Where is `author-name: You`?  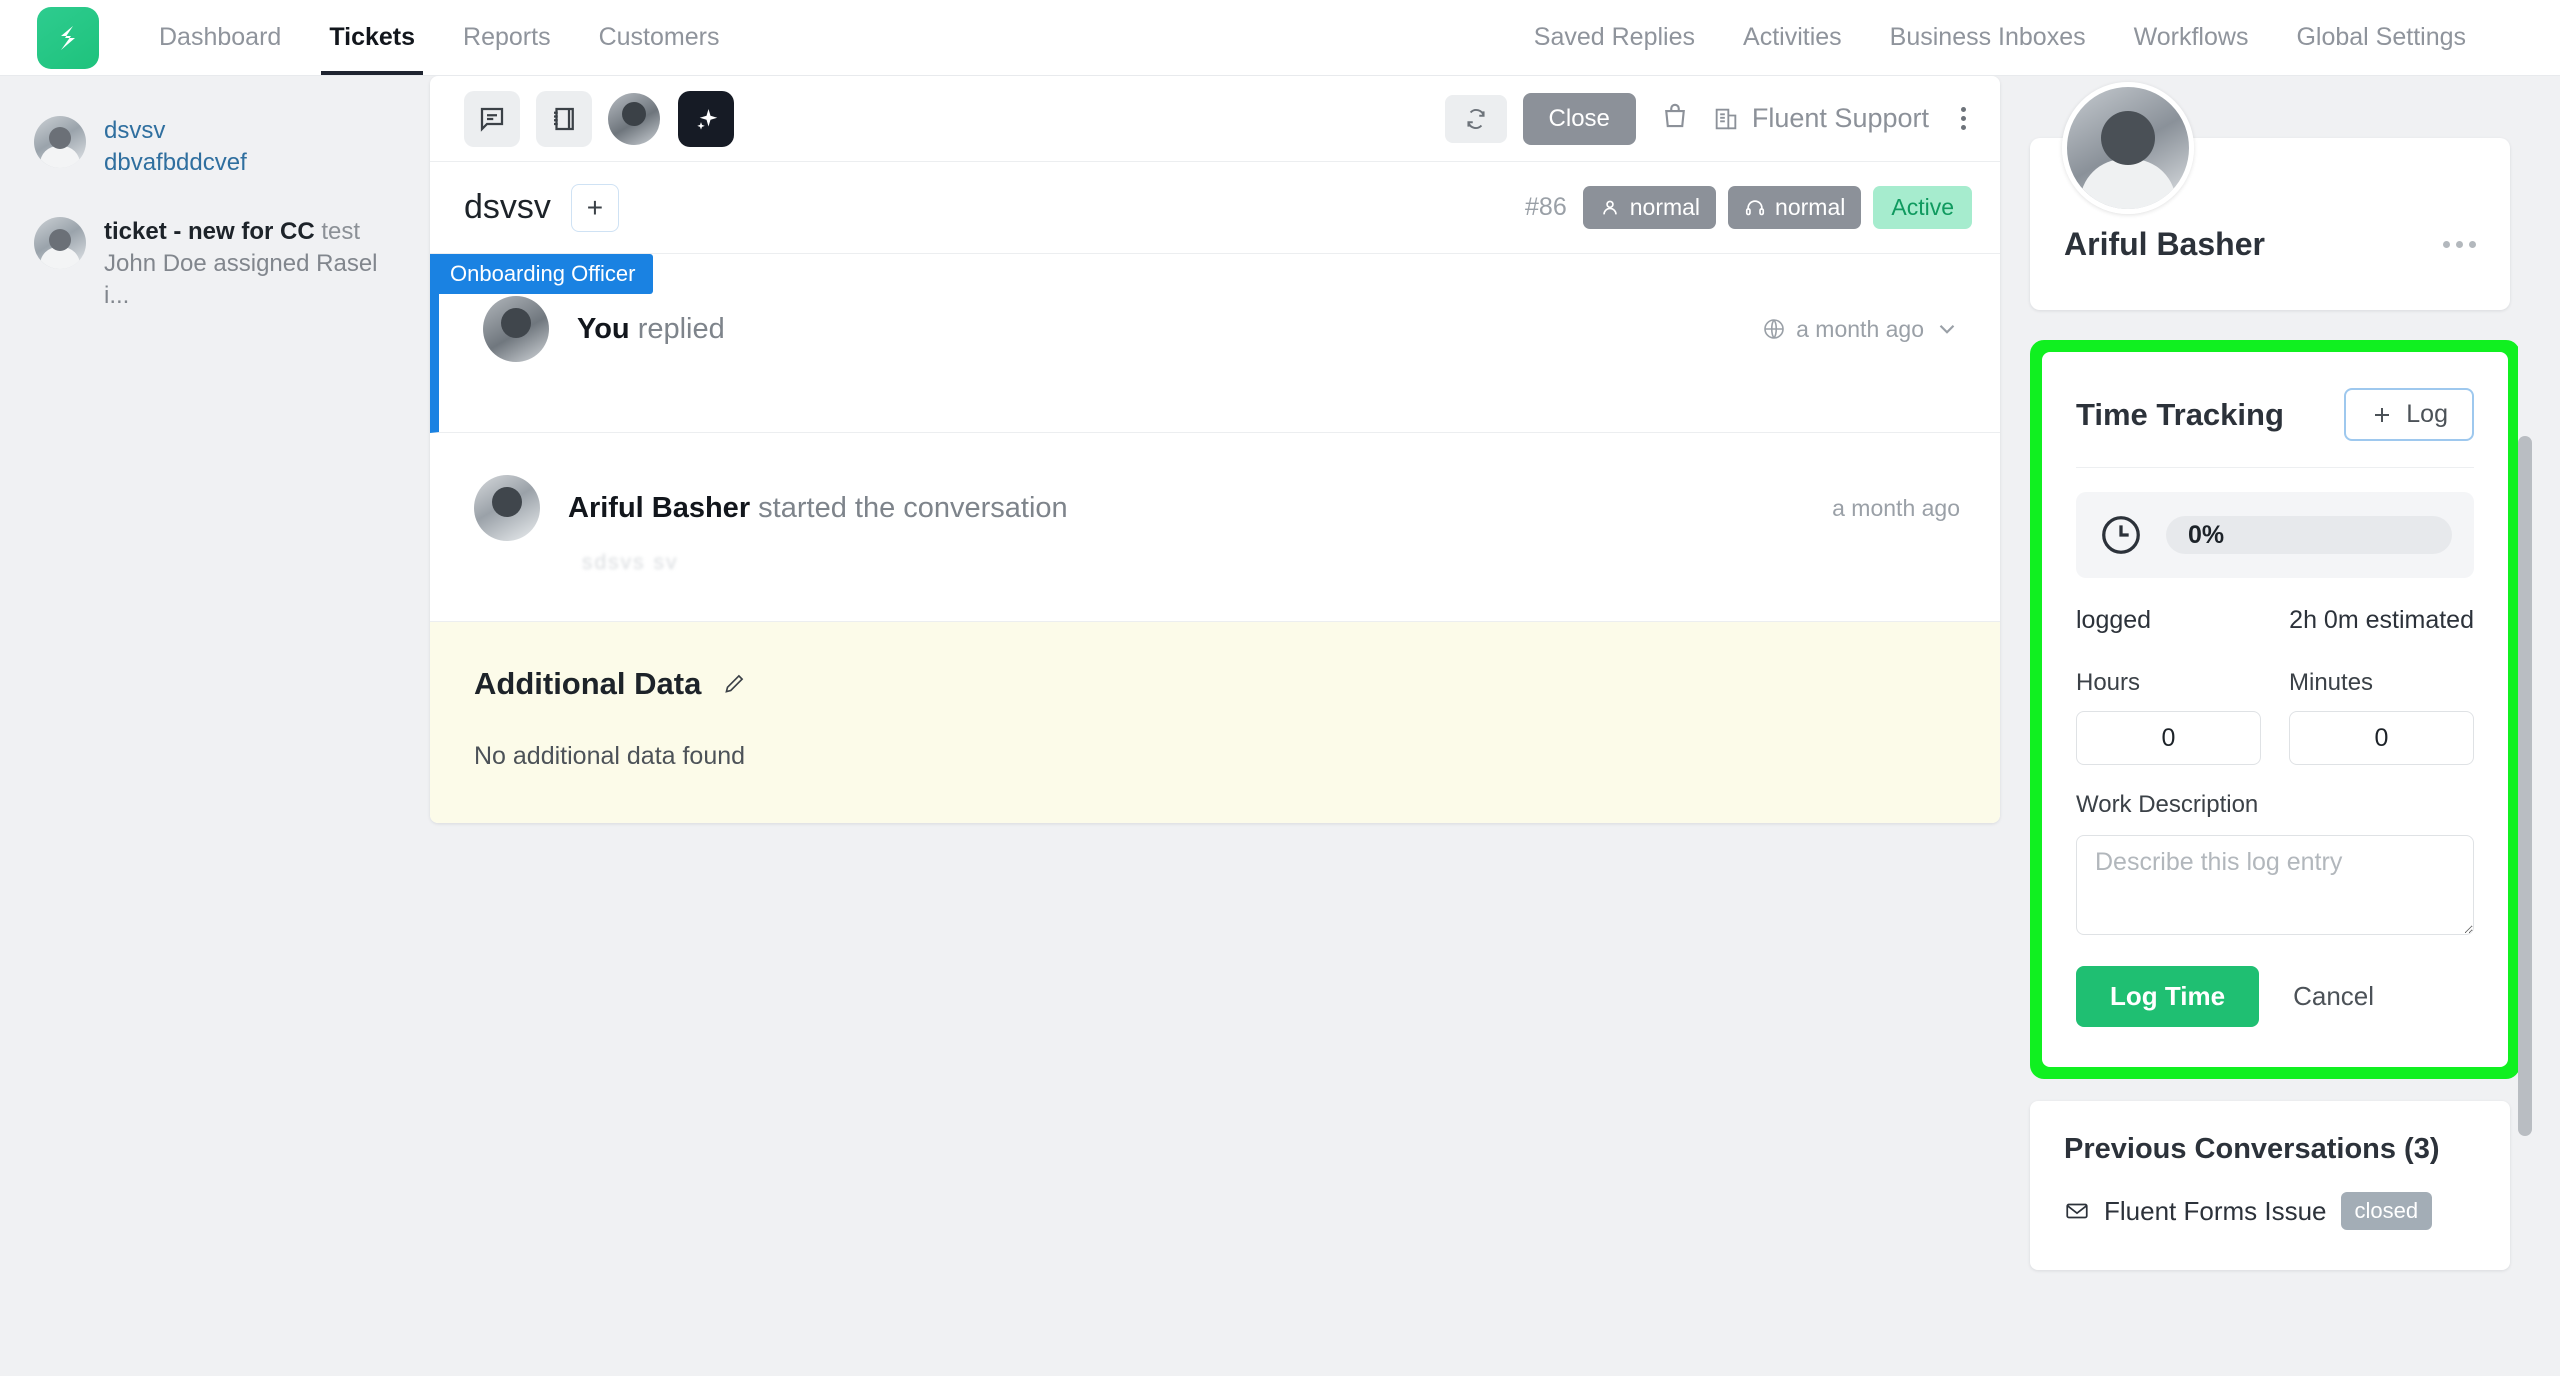
author-name: You is located at coordinates (603, 328).